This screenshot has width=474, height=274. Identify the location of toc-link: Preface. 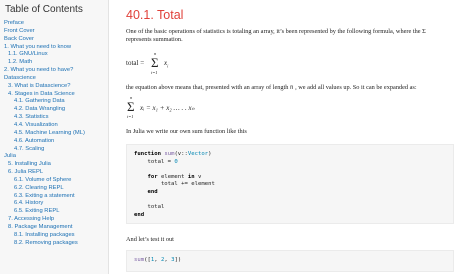
(54, 24).